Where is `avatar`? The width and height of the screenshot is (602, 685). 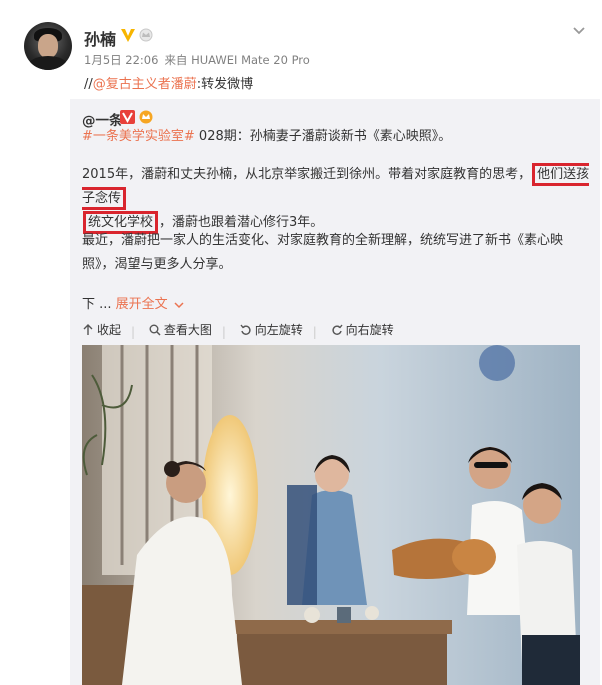
avatar is located at coordinates (48, 46).